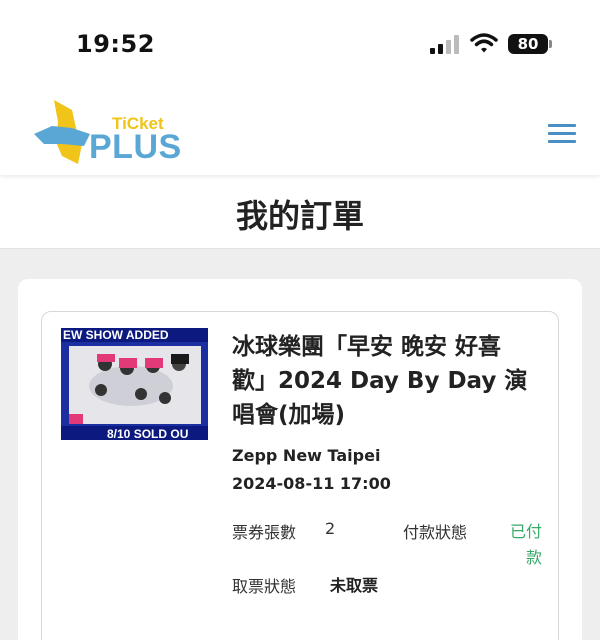  I want to click on hamburger-menu-icon, so click(562, 134).